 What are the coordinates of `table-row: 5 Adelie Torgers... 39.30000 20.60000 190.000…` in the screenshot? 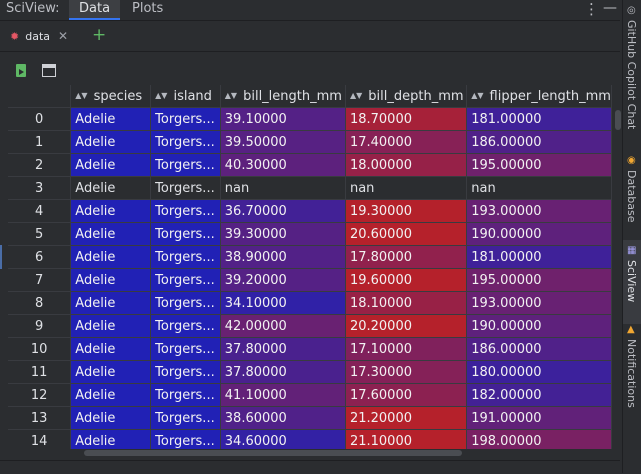 It's located at (310, 234).